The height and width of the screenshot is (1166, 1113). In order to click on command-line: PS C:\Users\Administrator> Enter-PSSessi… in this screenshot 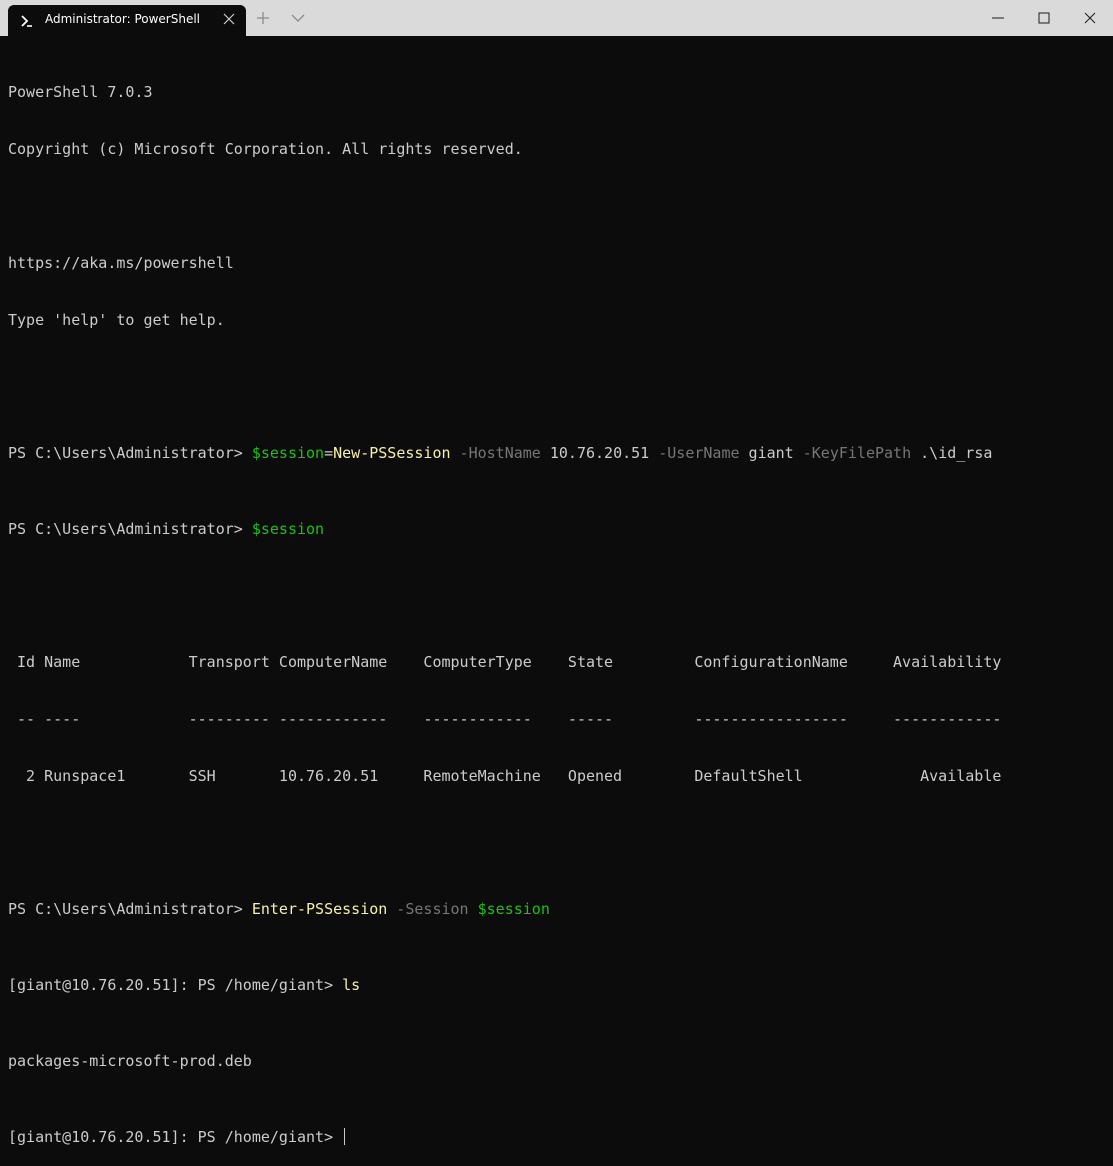, I will do `click(558, 909)`.